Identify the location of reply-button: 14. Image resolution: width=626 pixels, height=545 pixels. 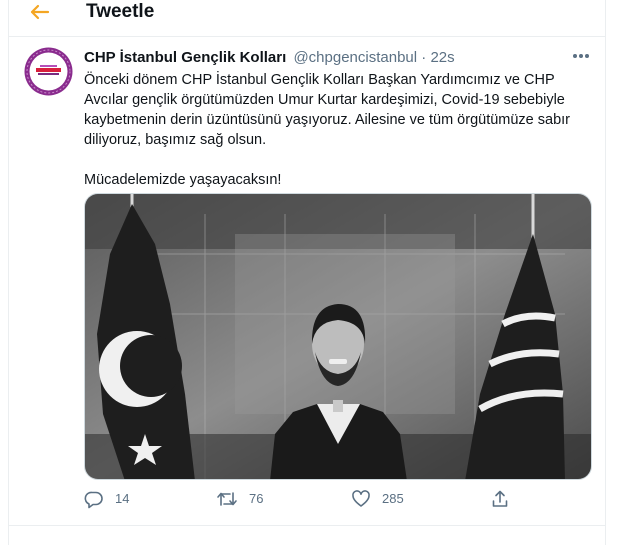
(106, 499).